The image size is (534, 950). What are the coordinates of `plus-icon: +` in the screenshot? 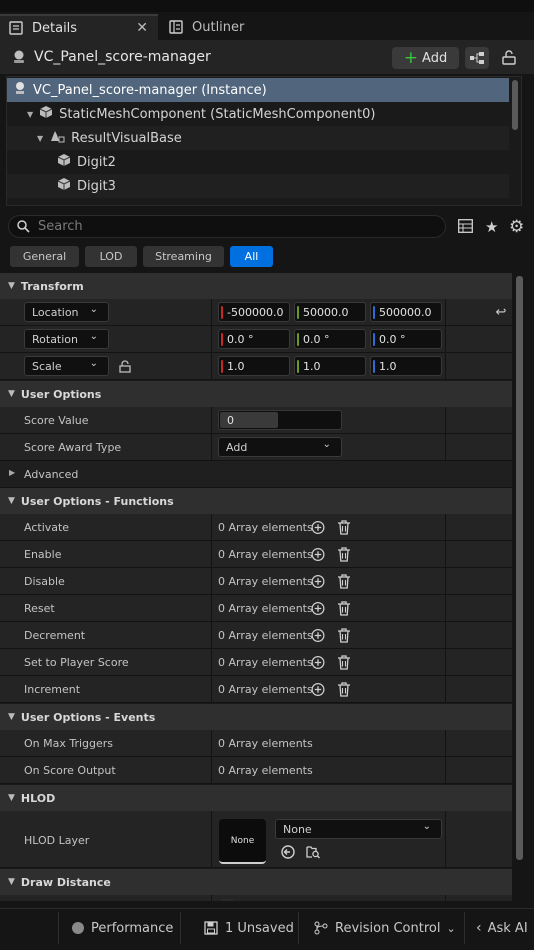 It's located at (411, 57).